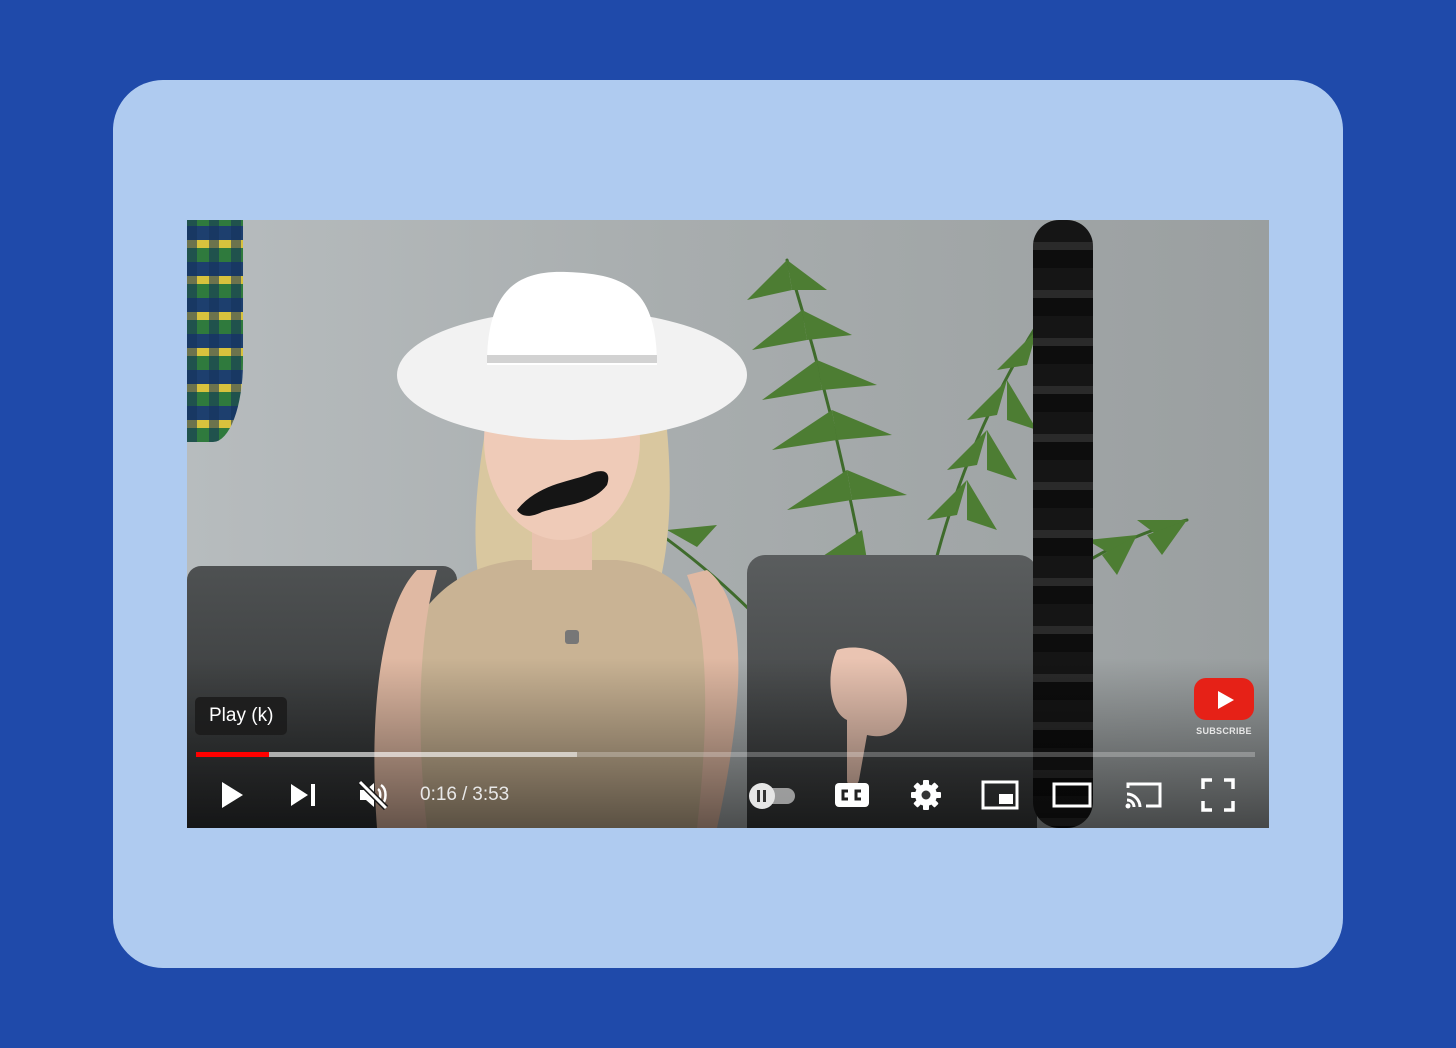  What do you see at coordinates (241, 716) in the screenshot?
I see `play-tooltip: Play (k)` at bounding box center [241, 716].